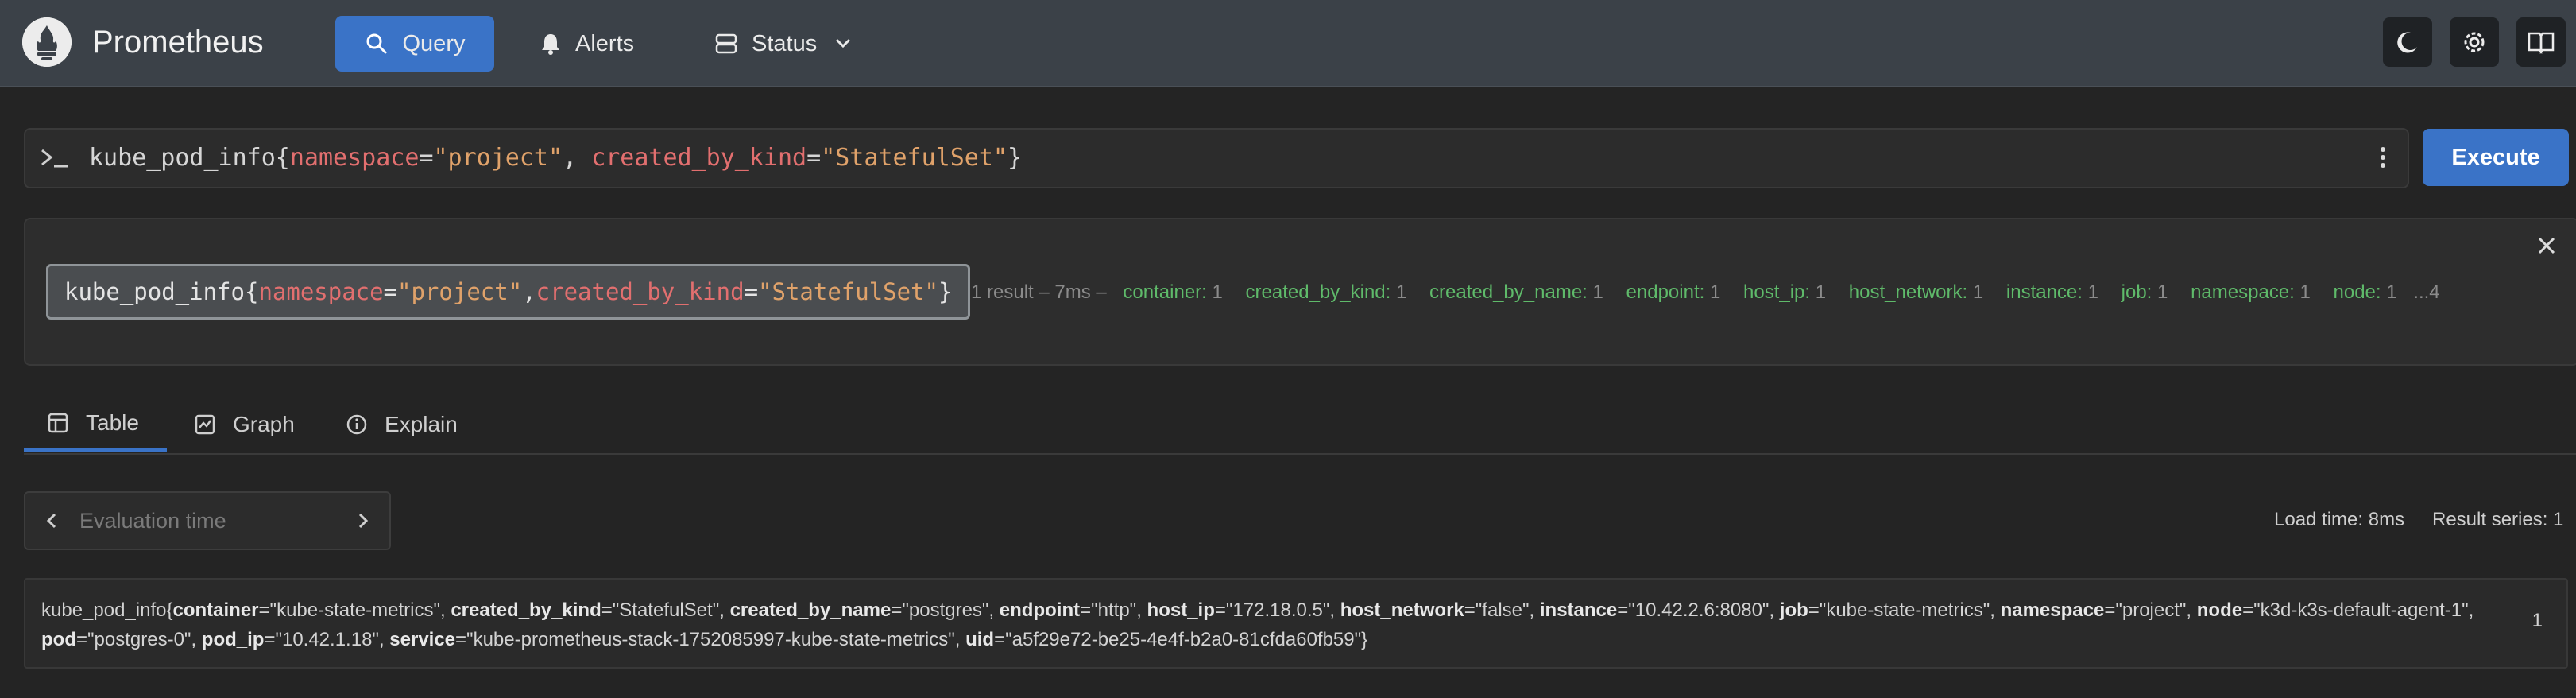 The width and height of the screenshot is (2576, 698). Describe the element at coordinates (666, 610) in the screenshot. I see `series-label-value: "StatefulSet"` at that location.